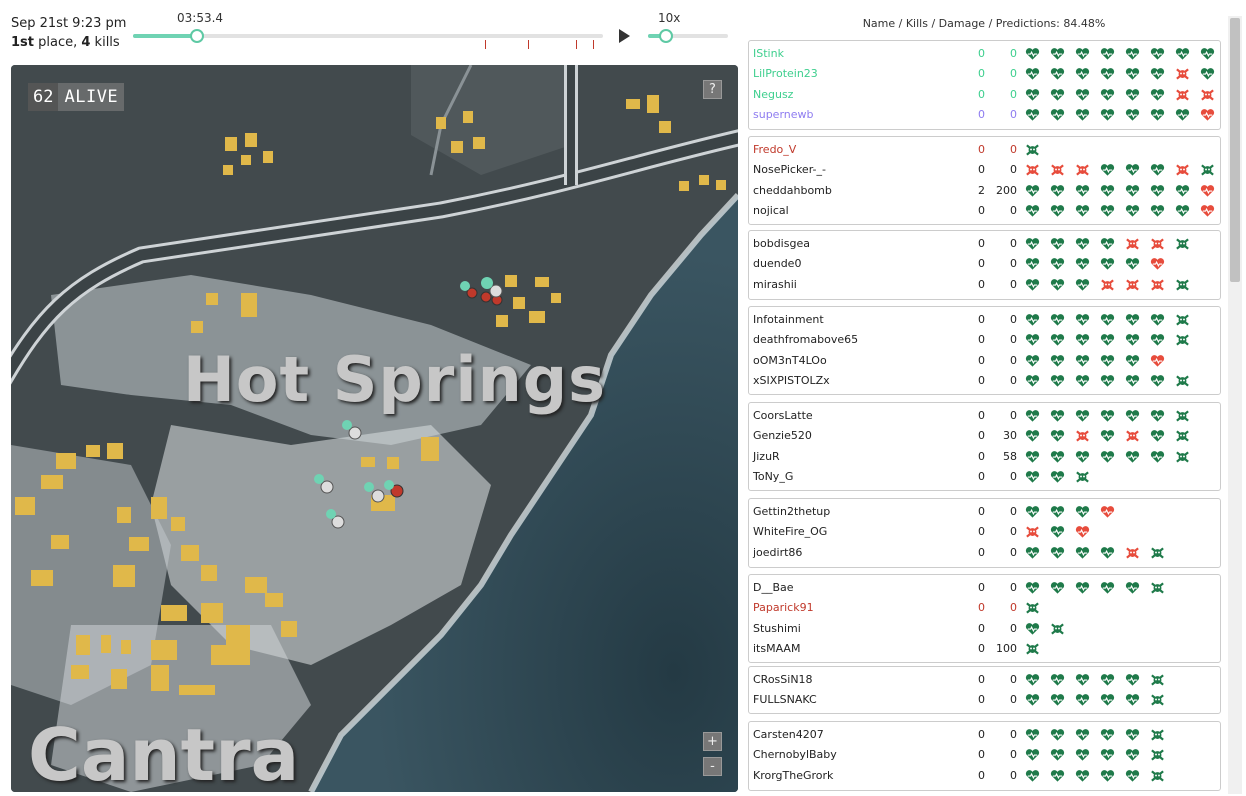  I want to click on player-row: ToNy_G 0 0, so click(984, 477).